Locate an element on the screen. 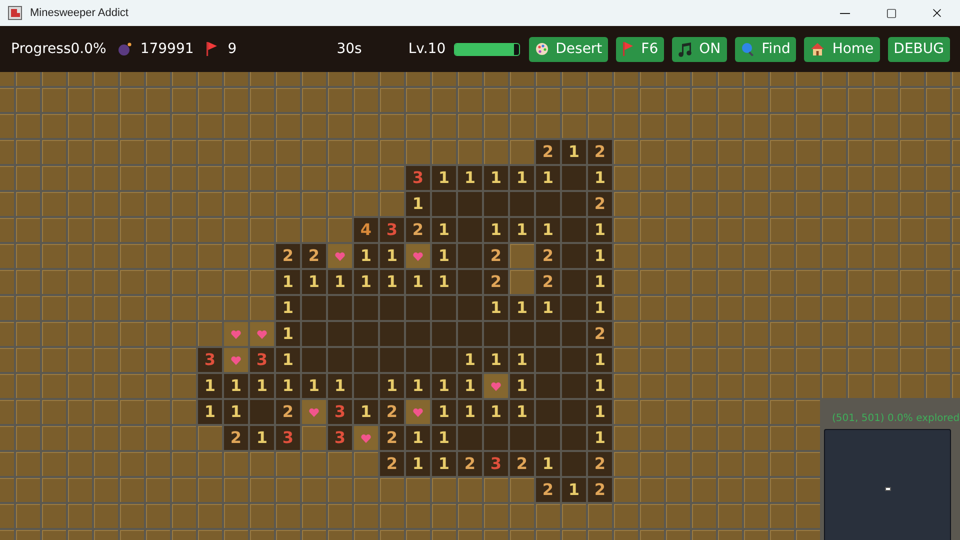 Image resolution: width=960 pixels, height=540 pixels. mine-count: 179991 is located at coordinates (167, 49).